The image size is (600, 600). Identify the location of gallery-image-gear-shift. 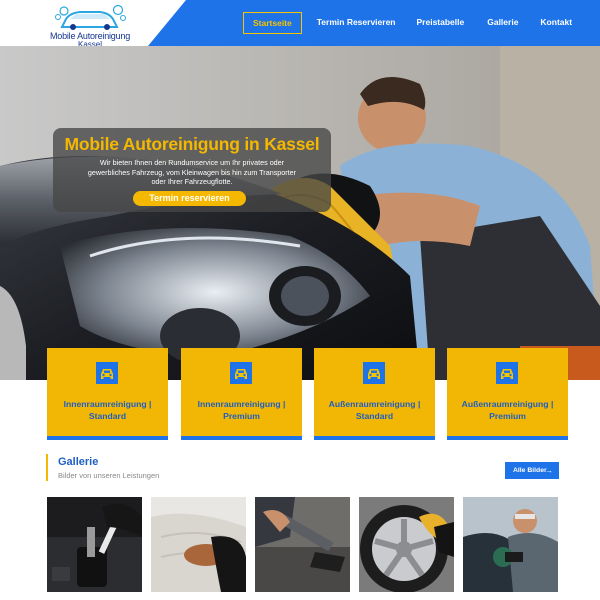
(94, 544).